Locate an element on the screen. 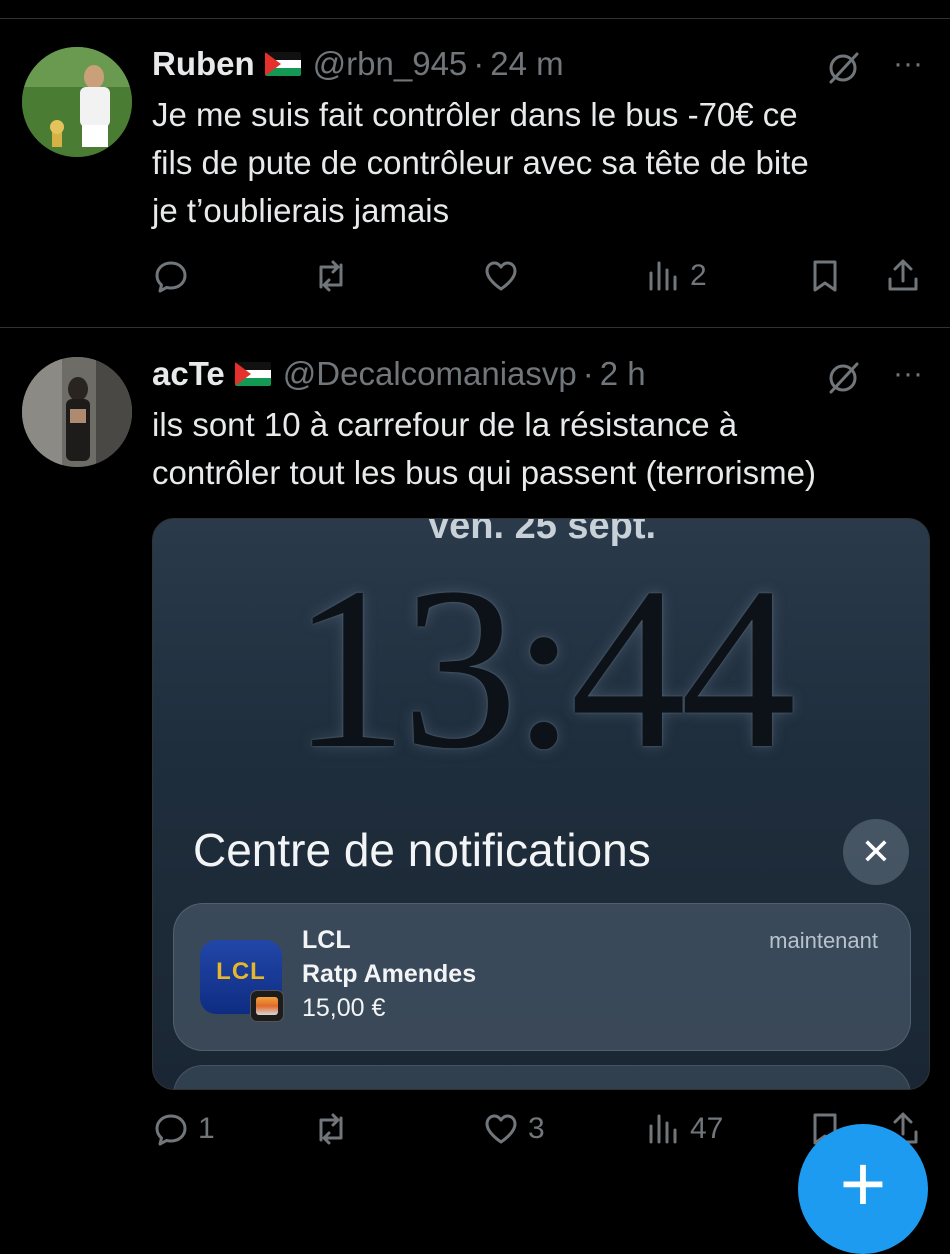 This screenshot has height=1254, width=950. compose-button: + is located at coordinates (863, 1189).